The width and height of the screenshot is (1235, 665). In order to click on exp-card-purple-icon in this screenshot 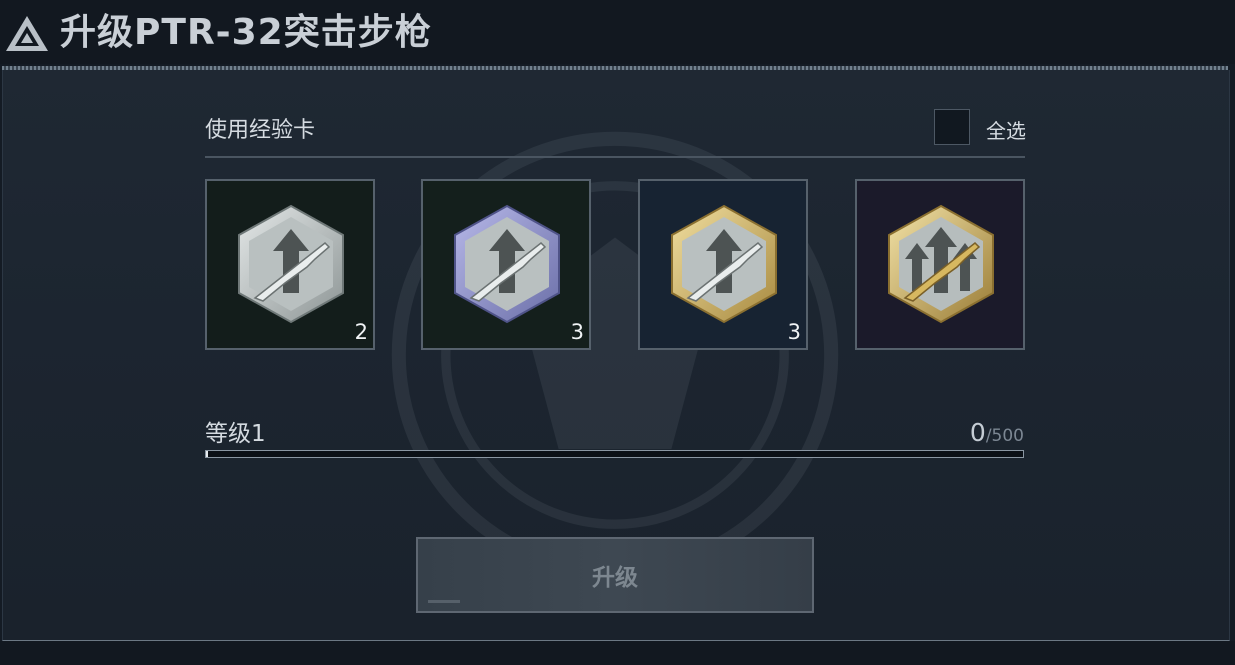, I will do `click(507, 264)`.